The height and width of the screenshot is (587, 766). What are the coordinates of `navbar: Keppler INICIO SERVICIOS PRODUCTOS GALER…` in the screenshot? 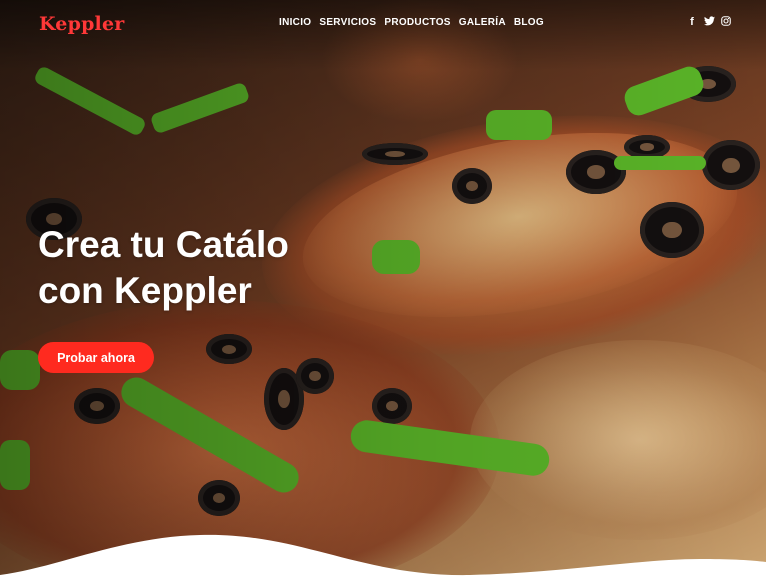 It's located at (383, 24).